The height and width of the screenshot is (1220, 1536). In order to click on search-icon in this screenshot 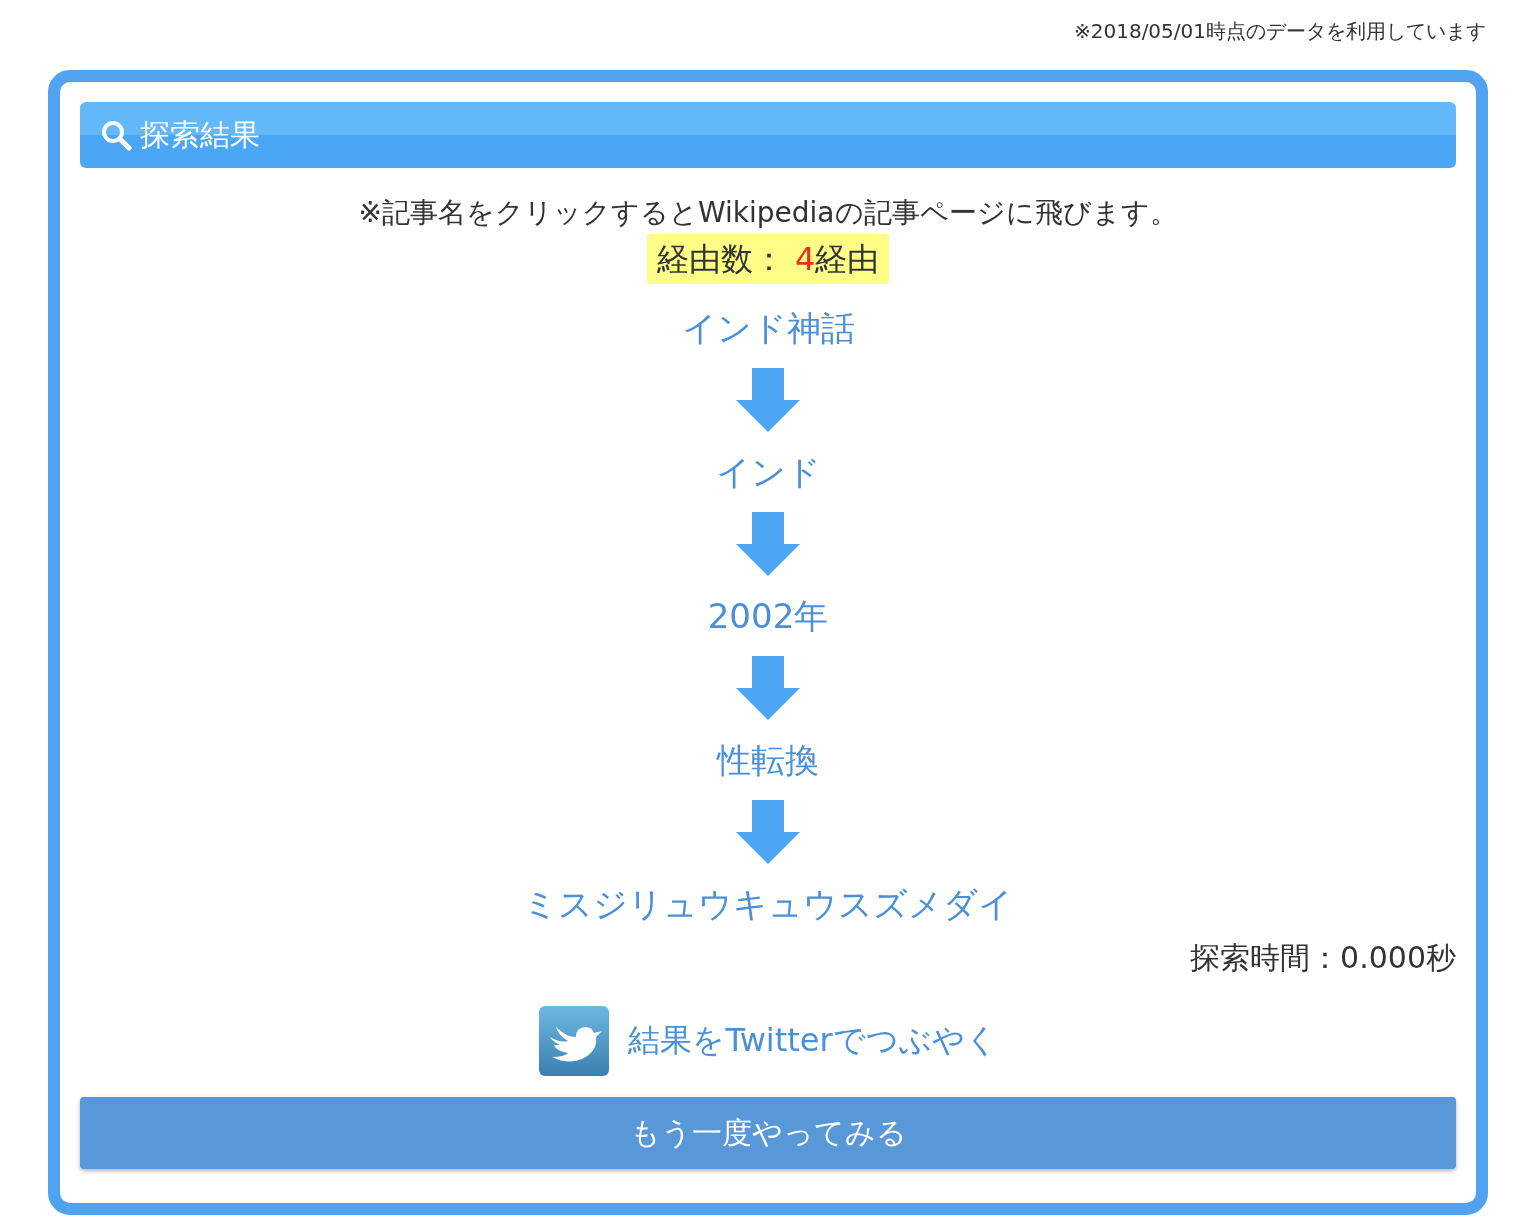, I will do `click(116, 135)`.